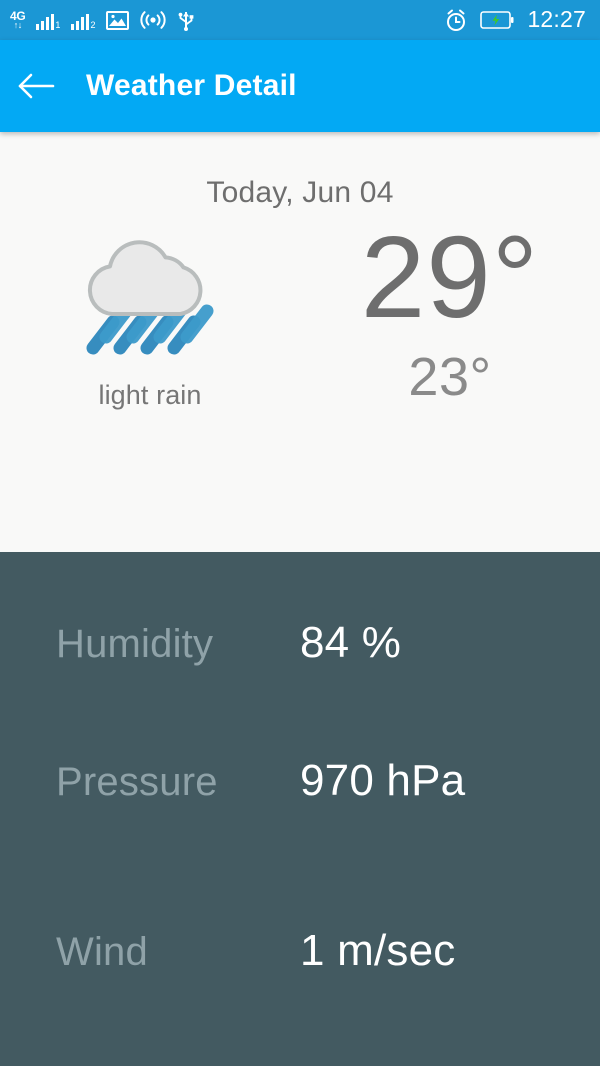  I want to click on status-bar: 4G ↑↓ 1 2 12:27, so click(300, 20).